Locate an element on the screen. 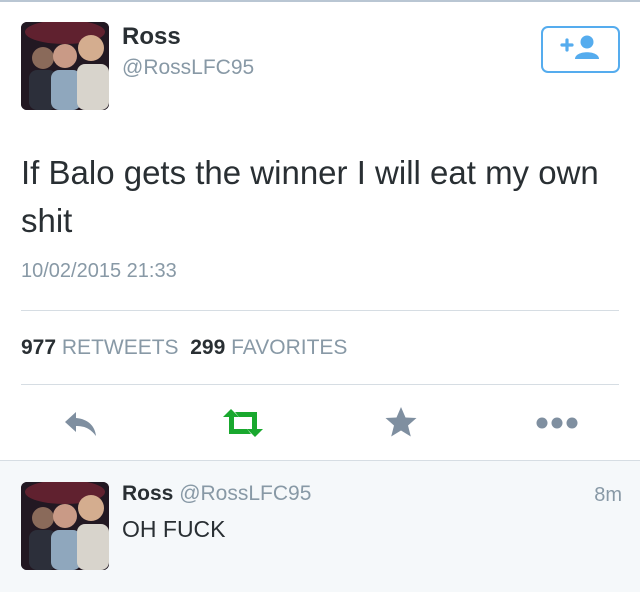 The width and height of the screenshot is (640, 592). reply-time: 8m is located at coordinates (608, 495).